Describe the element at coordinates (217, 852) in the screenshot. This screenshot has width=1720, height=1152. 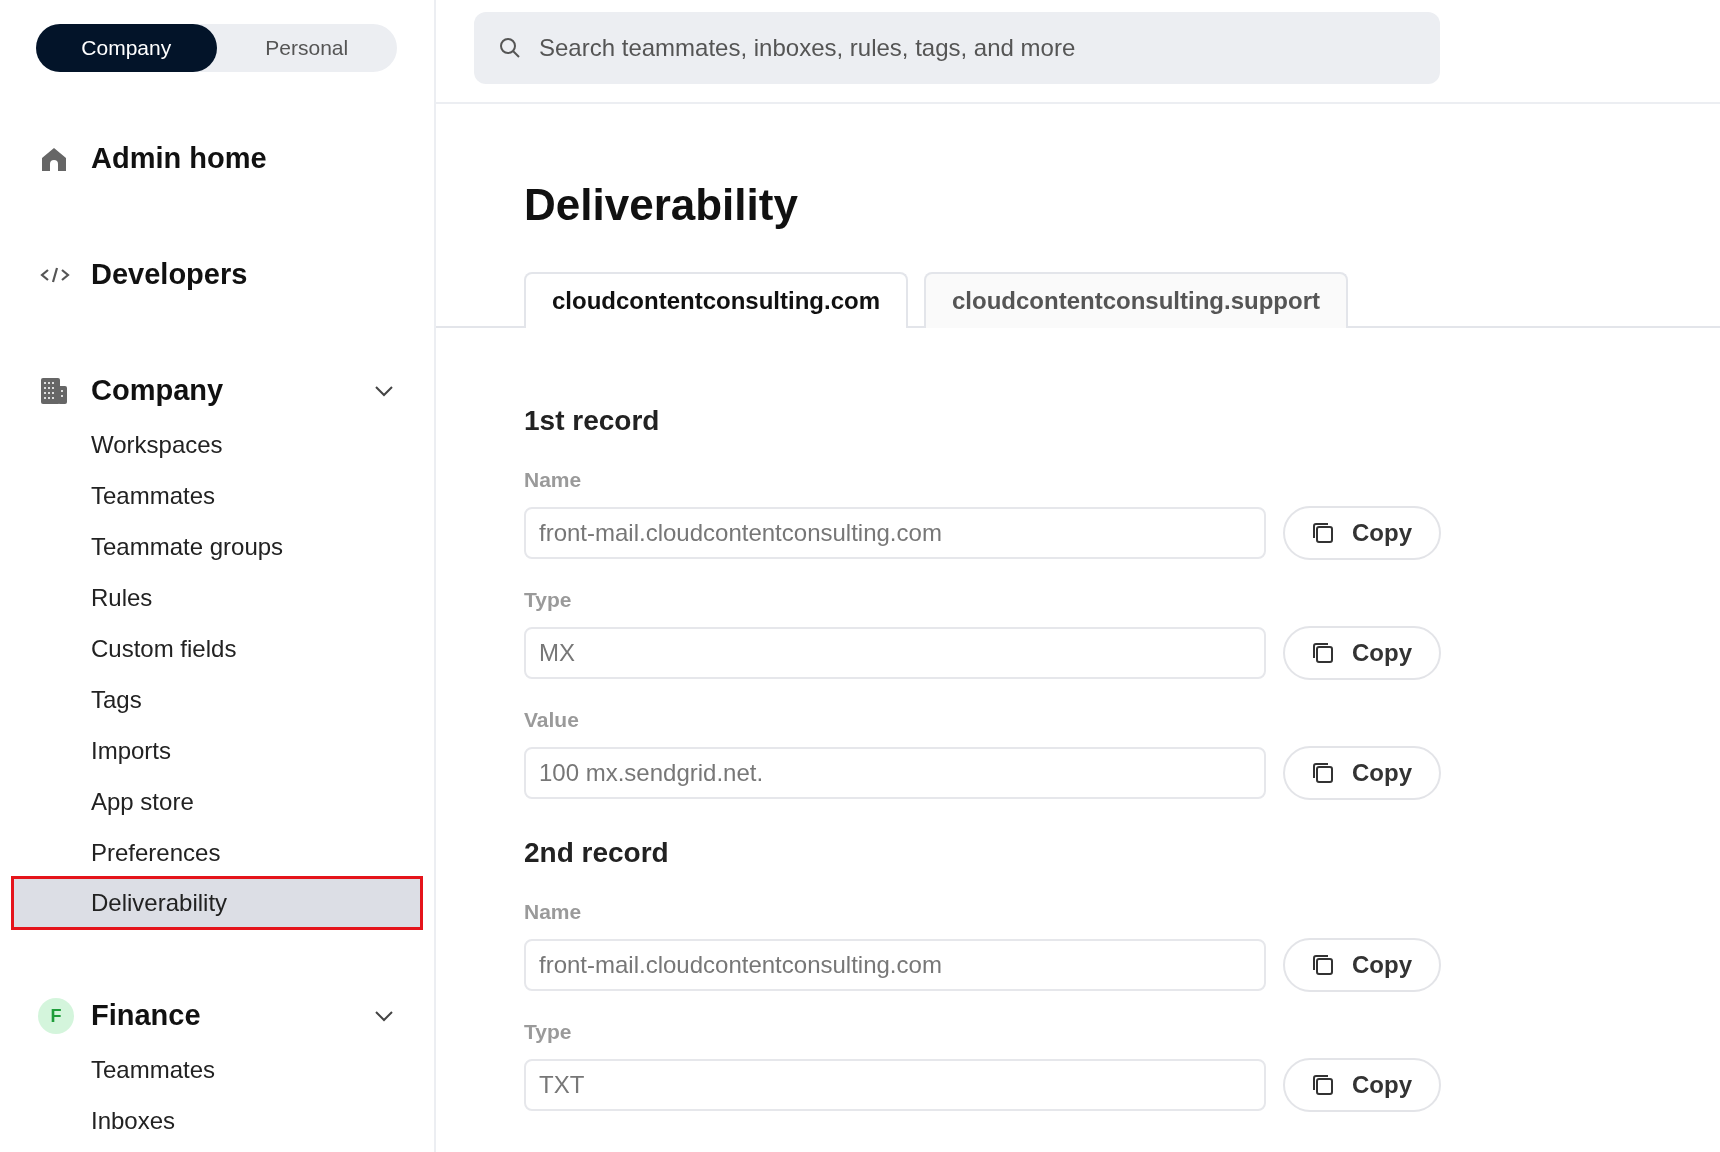
I see `sidebar-item: Preferences` at that location.